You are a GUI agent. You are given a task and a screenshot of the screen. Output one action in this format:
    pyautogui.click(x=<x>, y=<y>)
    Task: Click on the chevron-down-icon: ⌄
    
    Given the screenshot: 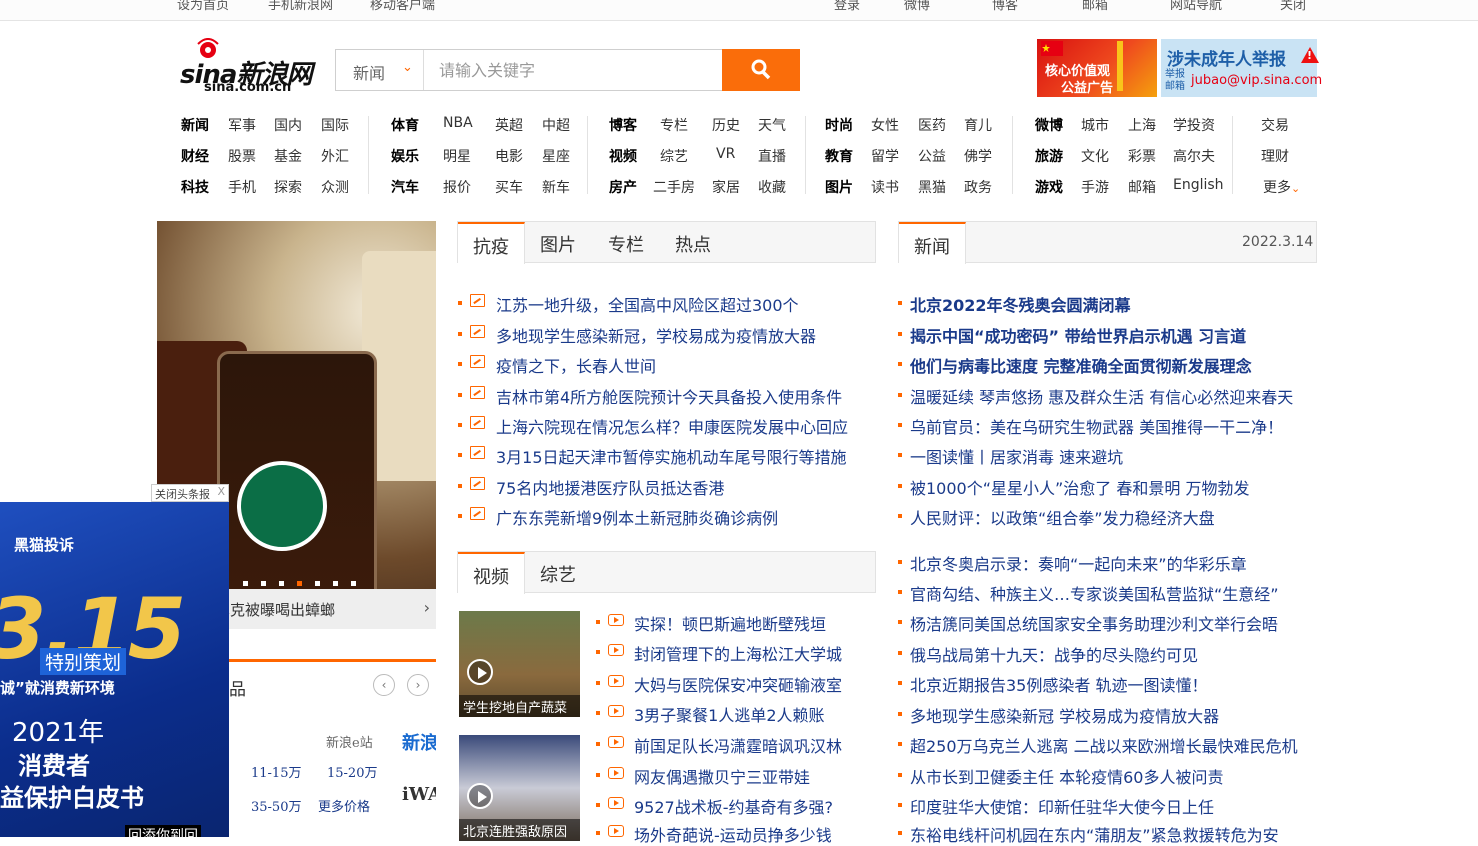 What is the action you would take?
    pyautogui.click(x=1296, y=188)
    